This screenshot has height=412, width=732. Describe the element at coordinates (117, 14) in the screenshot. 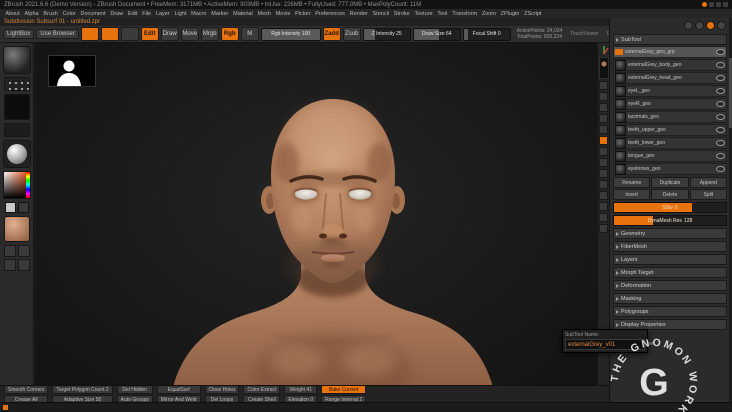

I see `menu-draw: Draw` at that location.